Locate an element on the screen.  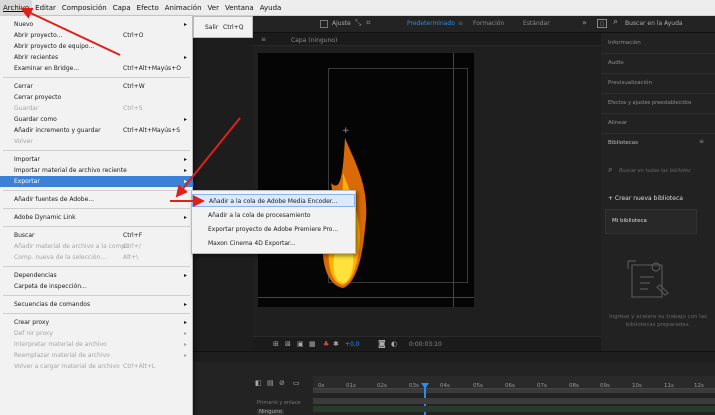
menu-ventana: Ventana is located at coordinates (239, 8).